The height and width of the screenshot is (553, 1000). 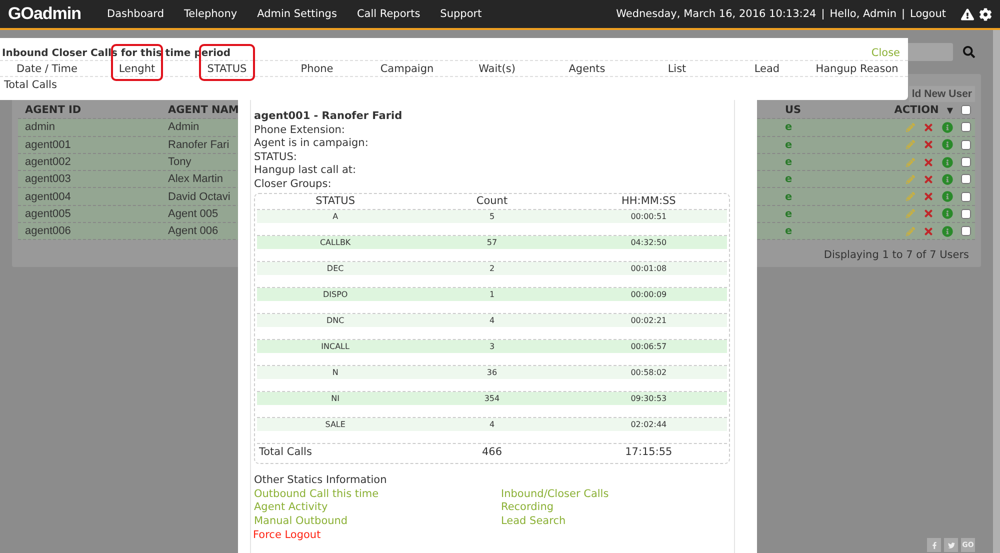 I want to click on table-cell: 2, so click(x=492, y=268).